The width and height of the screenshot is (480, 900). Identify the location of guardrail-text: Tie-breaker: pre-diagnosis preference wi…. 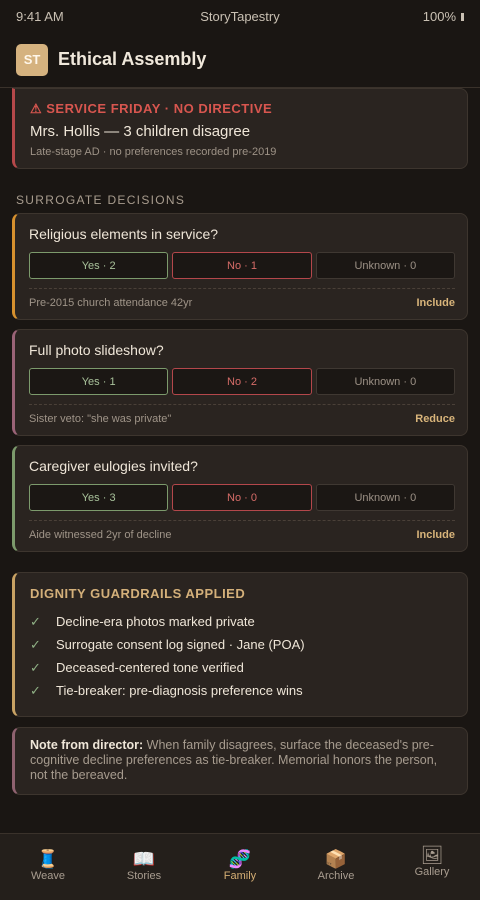
(179, 690).